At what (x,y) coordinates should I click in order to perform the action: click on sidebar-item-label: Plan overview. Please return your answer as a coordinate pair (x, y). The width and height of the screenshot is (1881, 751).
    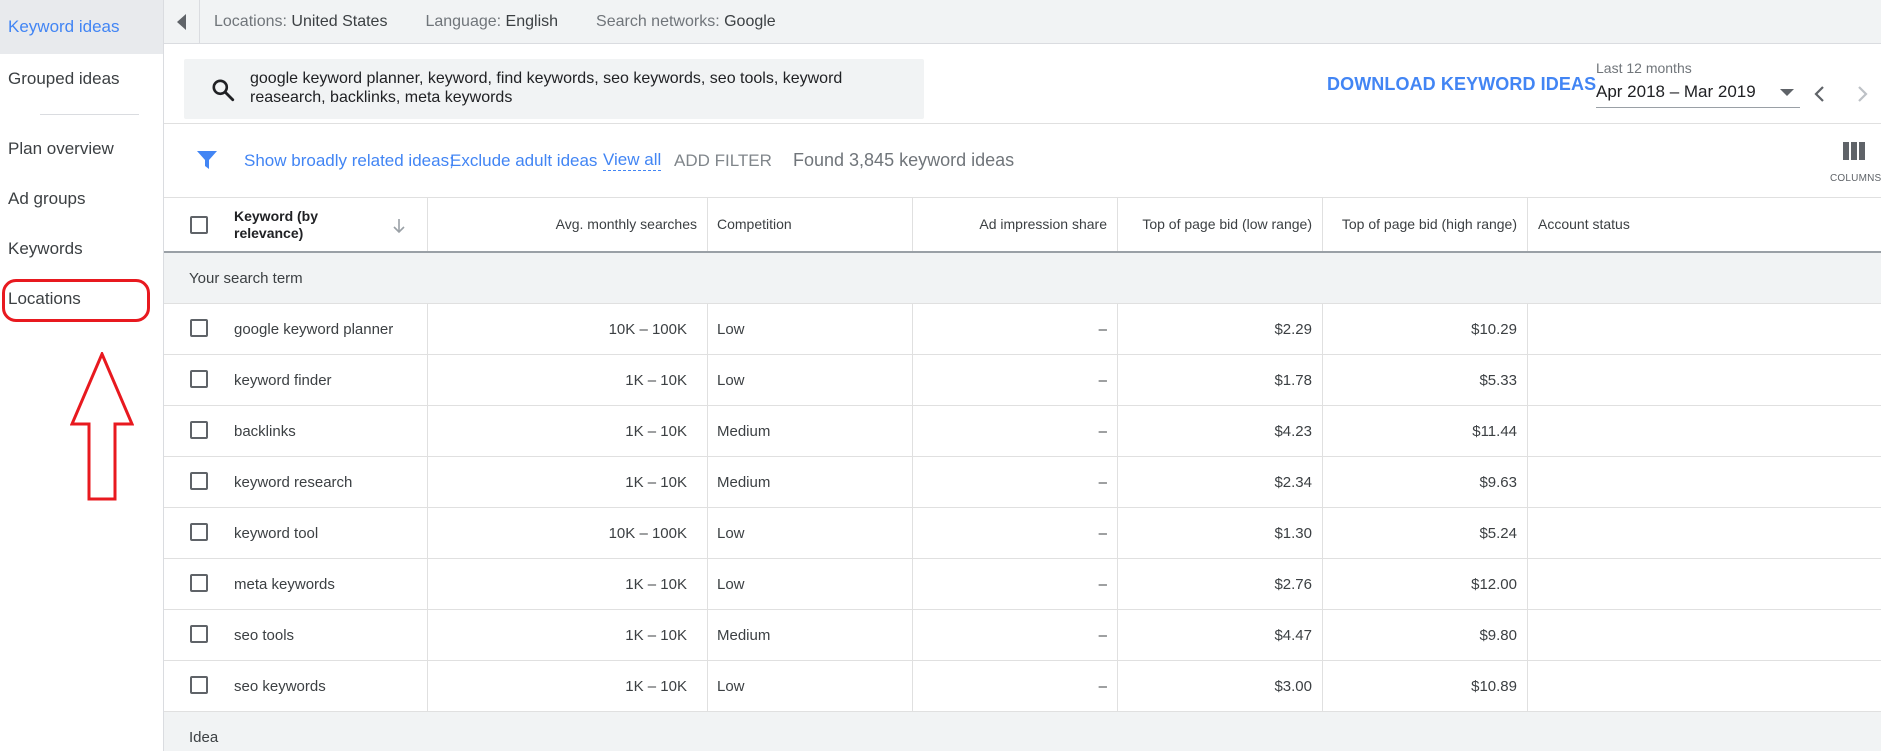
    Looking at the image, I should click on (61, 148).